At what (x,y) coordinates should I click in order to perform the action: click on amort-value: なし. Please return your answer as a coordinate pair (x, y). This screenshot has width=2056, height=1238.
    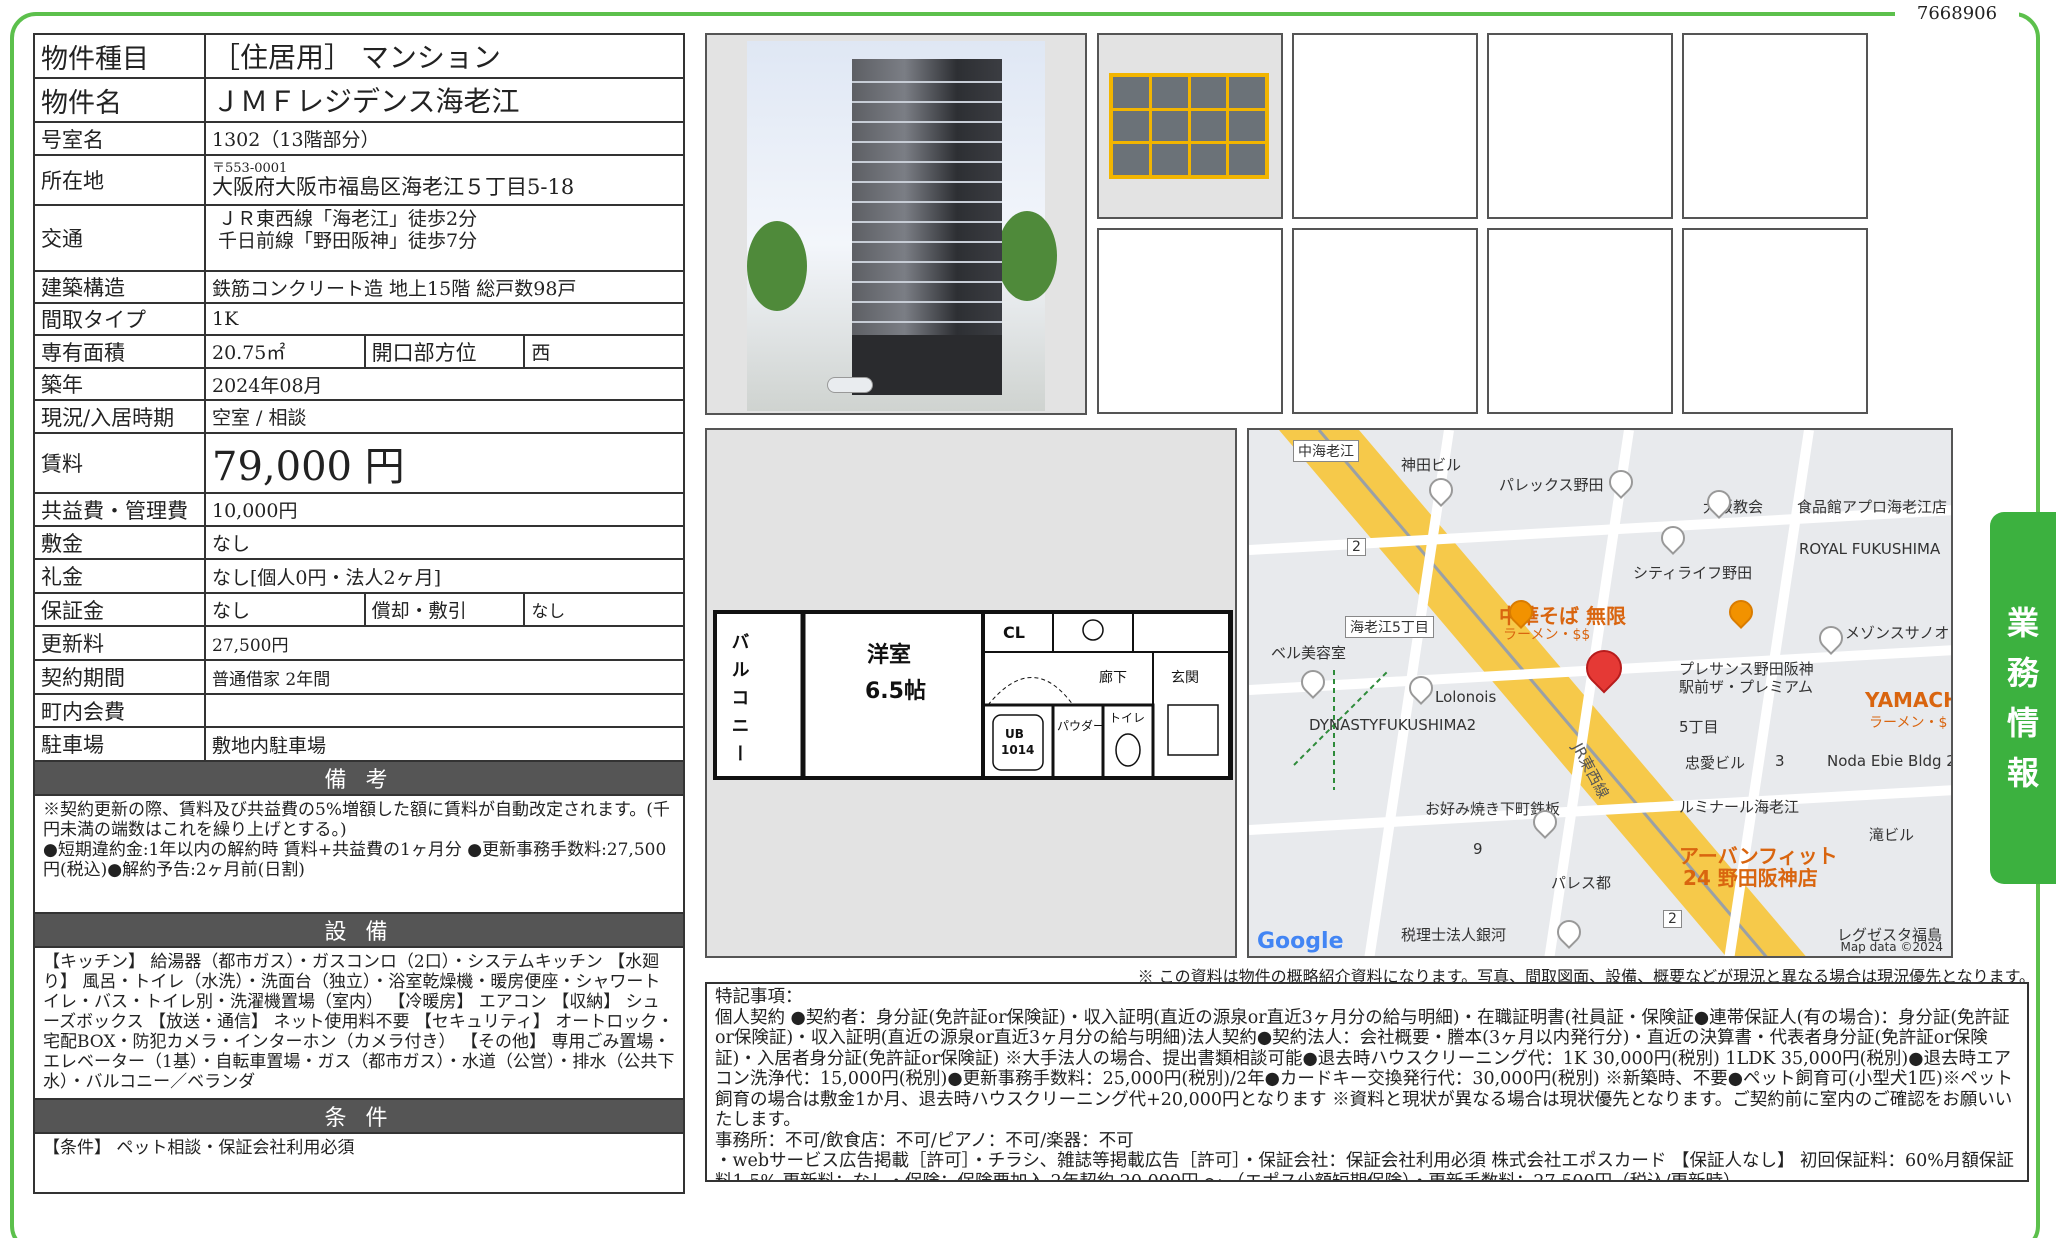
    Looking at the image, I should click on (604, 609).